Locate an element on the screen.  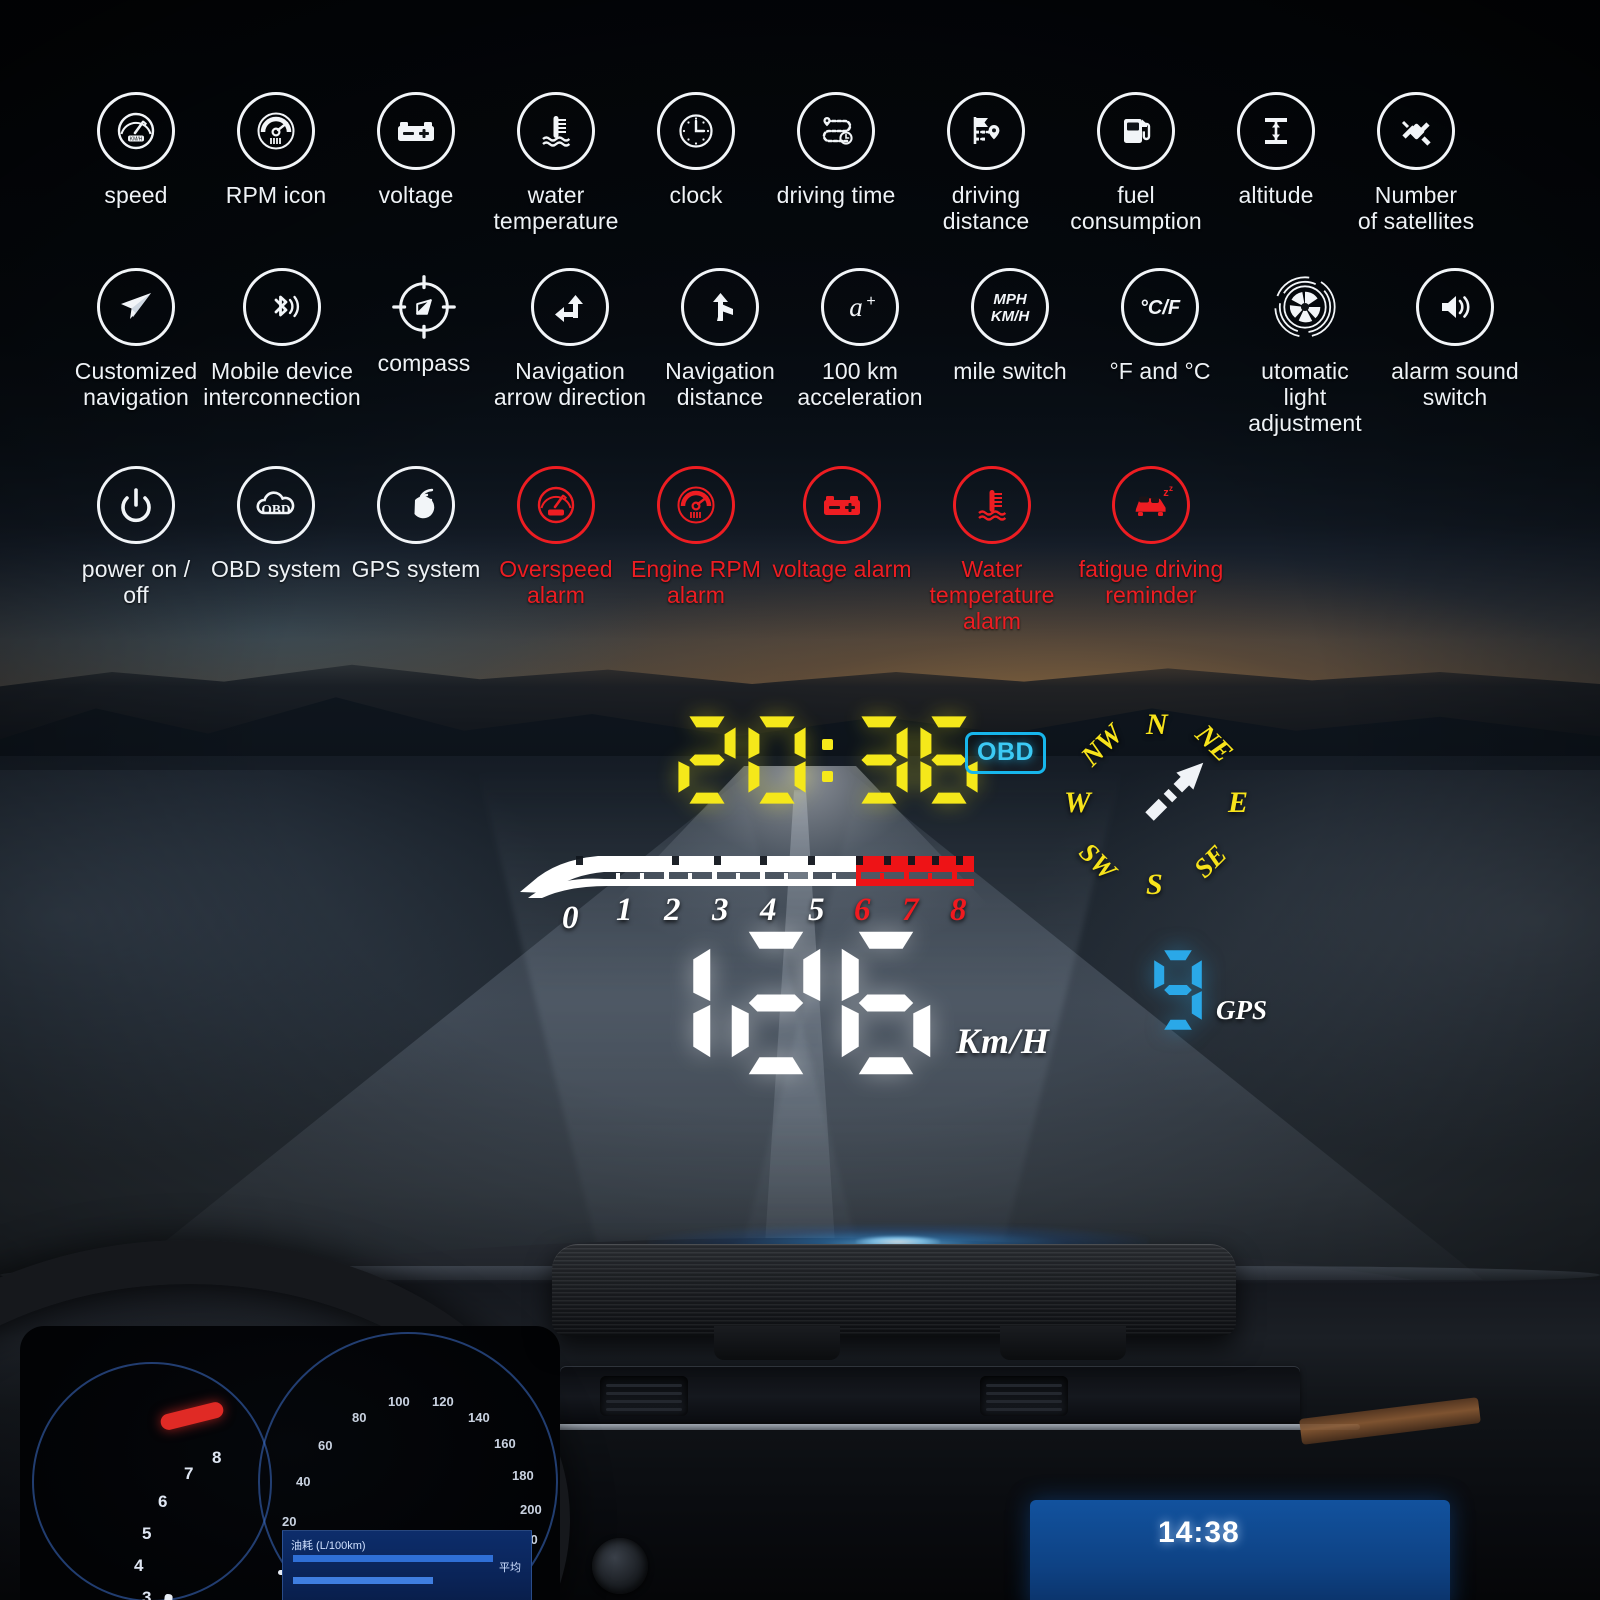
feature-mile-switch: MPH KM/H mile switch is located at coordinates (1010, 325).